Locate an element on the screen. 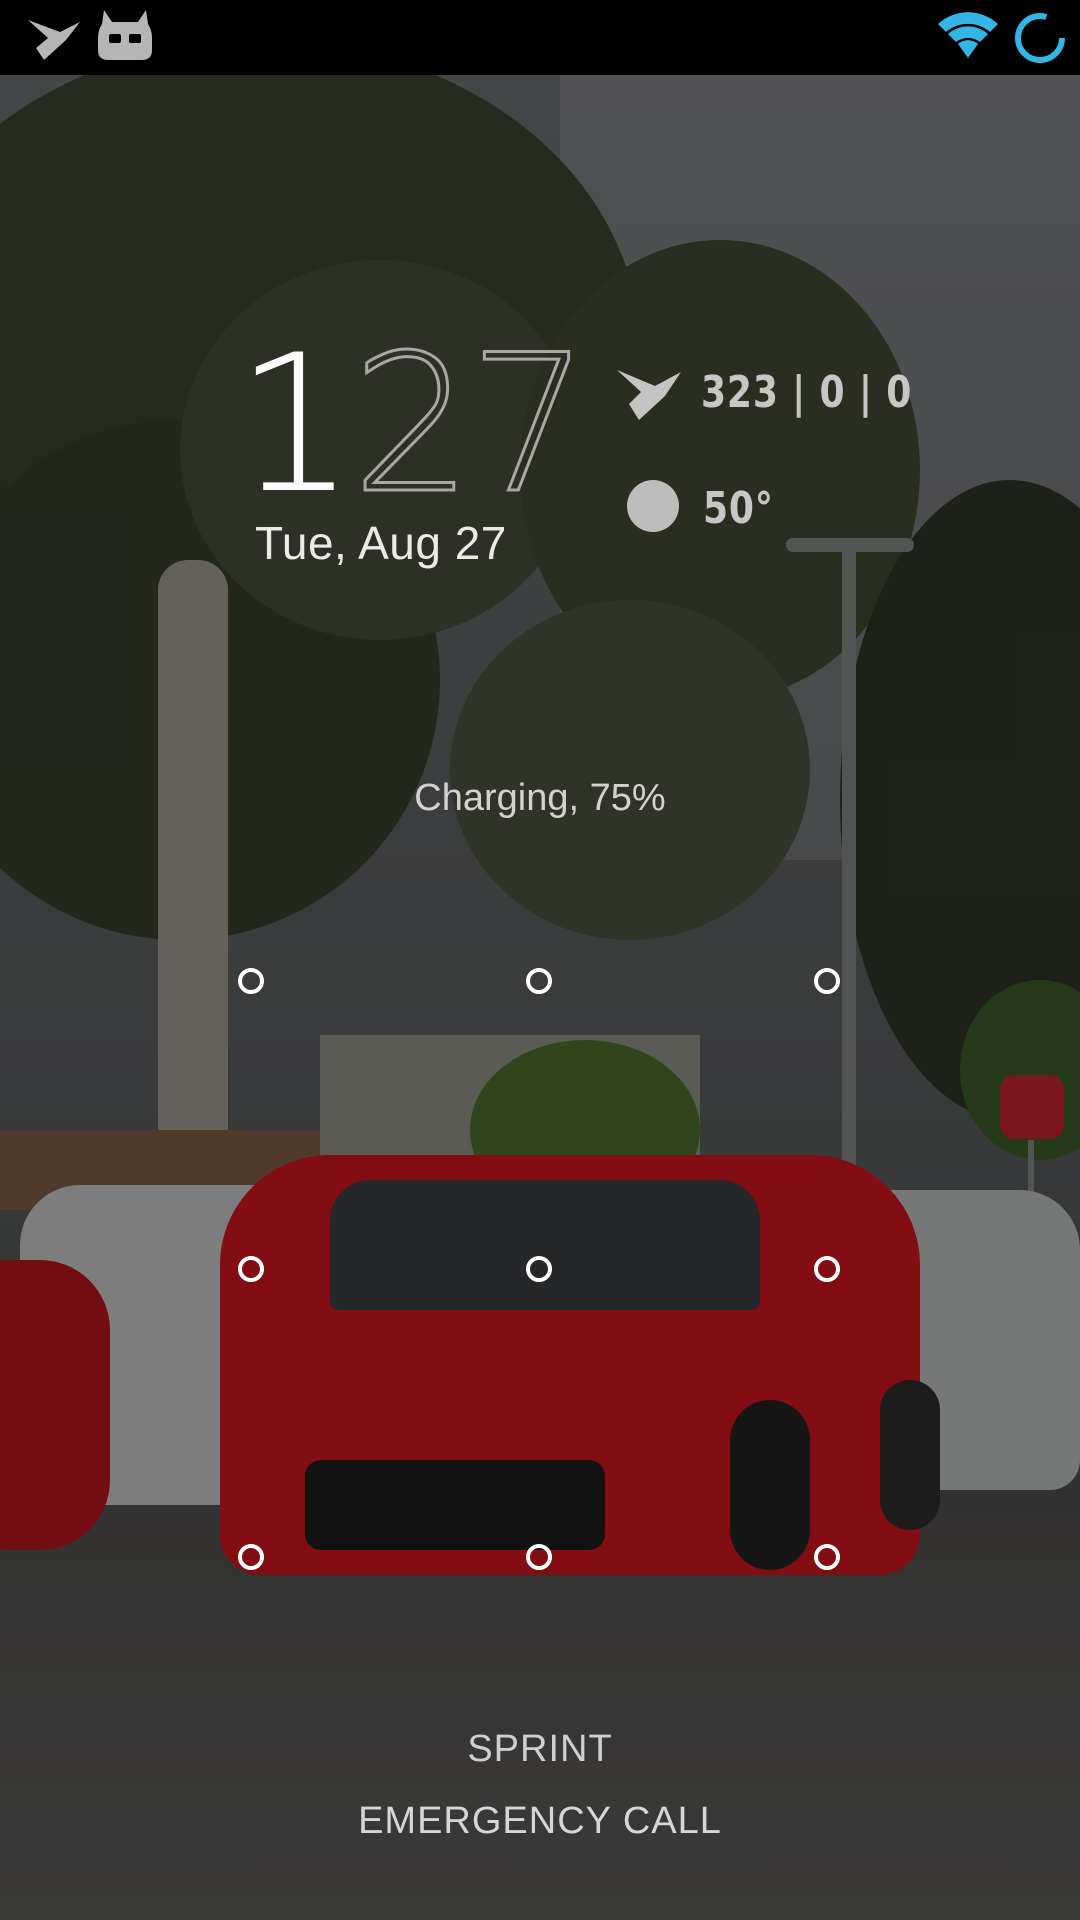  lockscreen-clock: 127 is located at coordinates (413, 424).